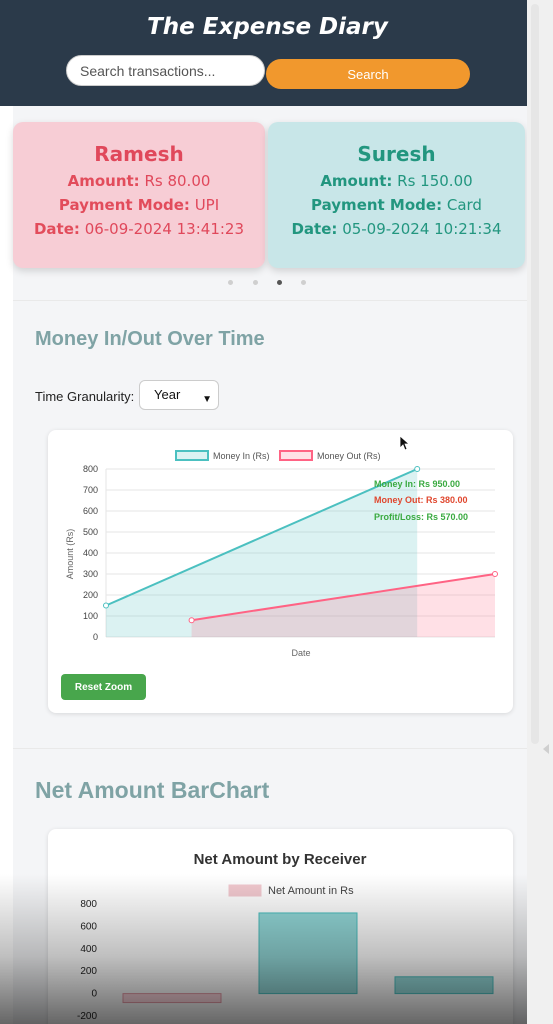 The image size is (553, 1024). I want to click on app-title: The Expense Diary, so click(267, 27).